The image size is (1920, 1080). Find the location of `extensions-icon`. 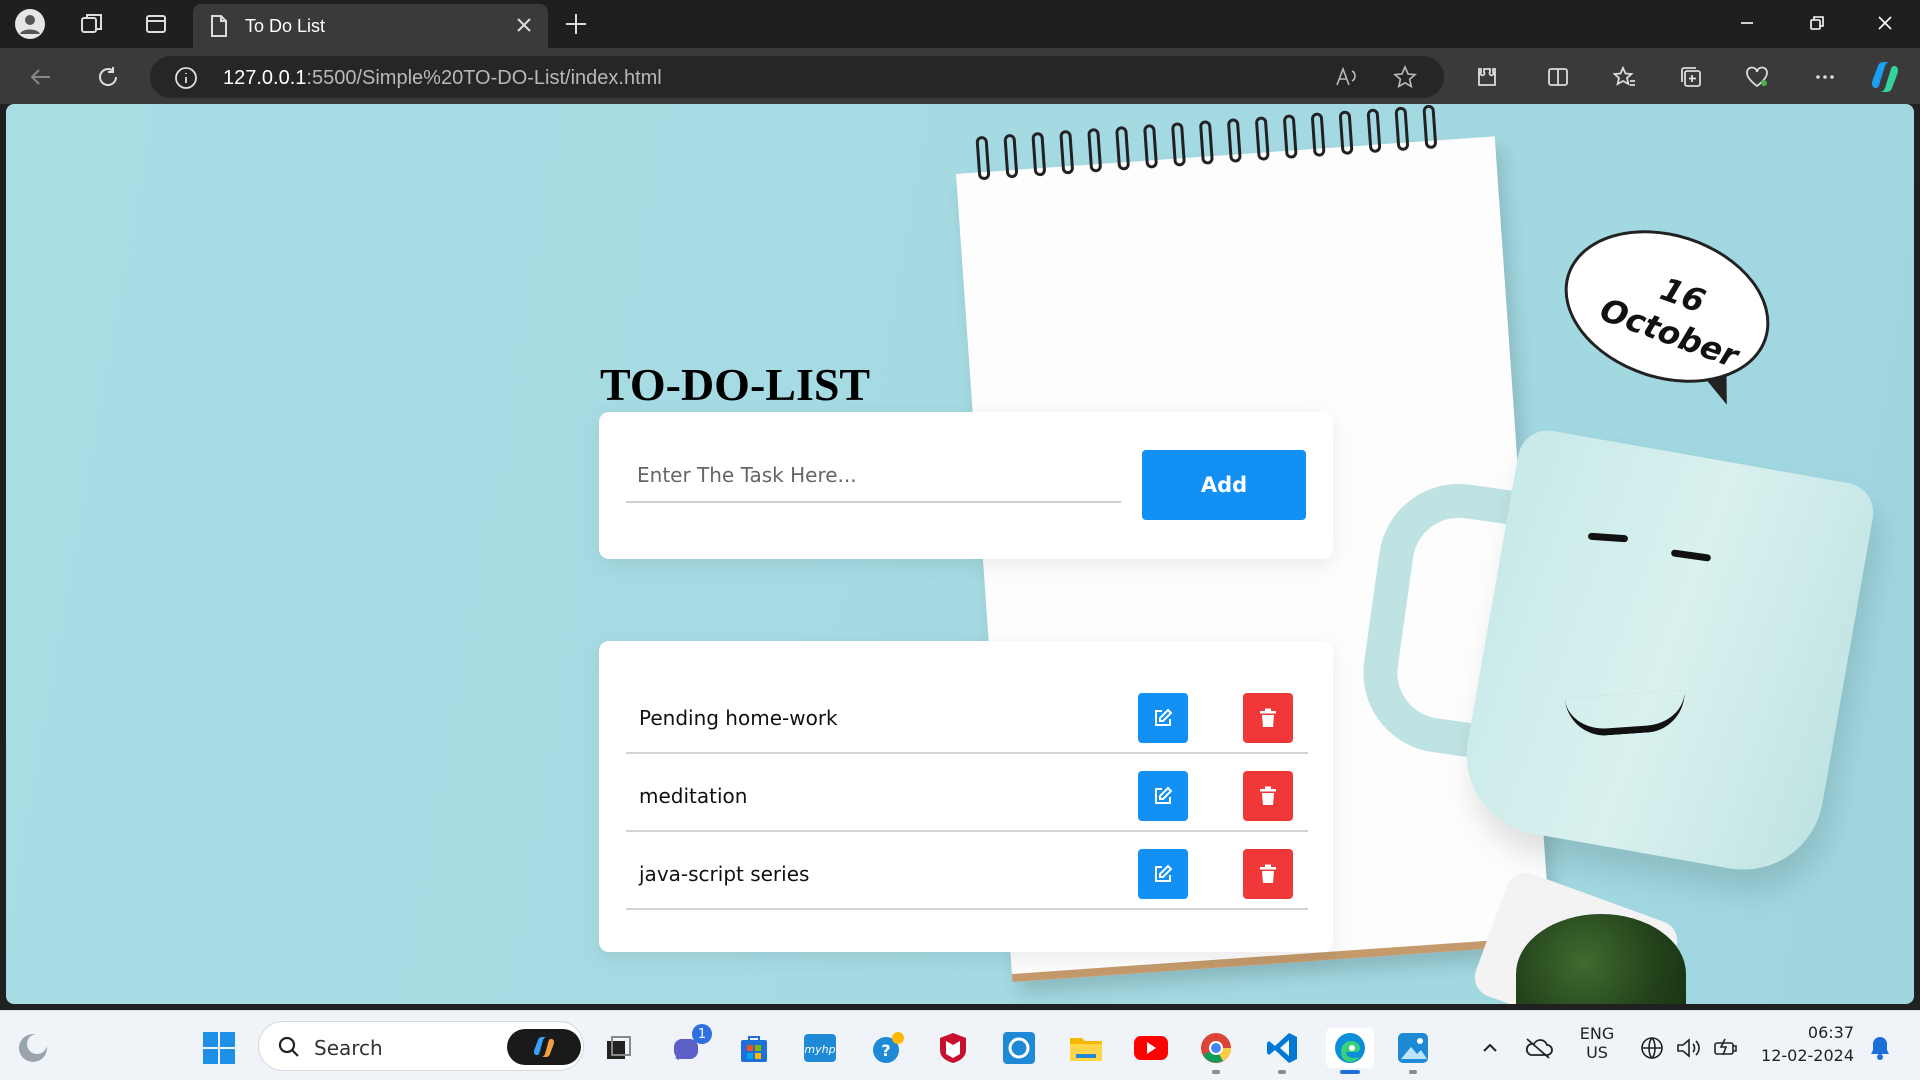

extensions-icon is located at coordinates (1487, 77).